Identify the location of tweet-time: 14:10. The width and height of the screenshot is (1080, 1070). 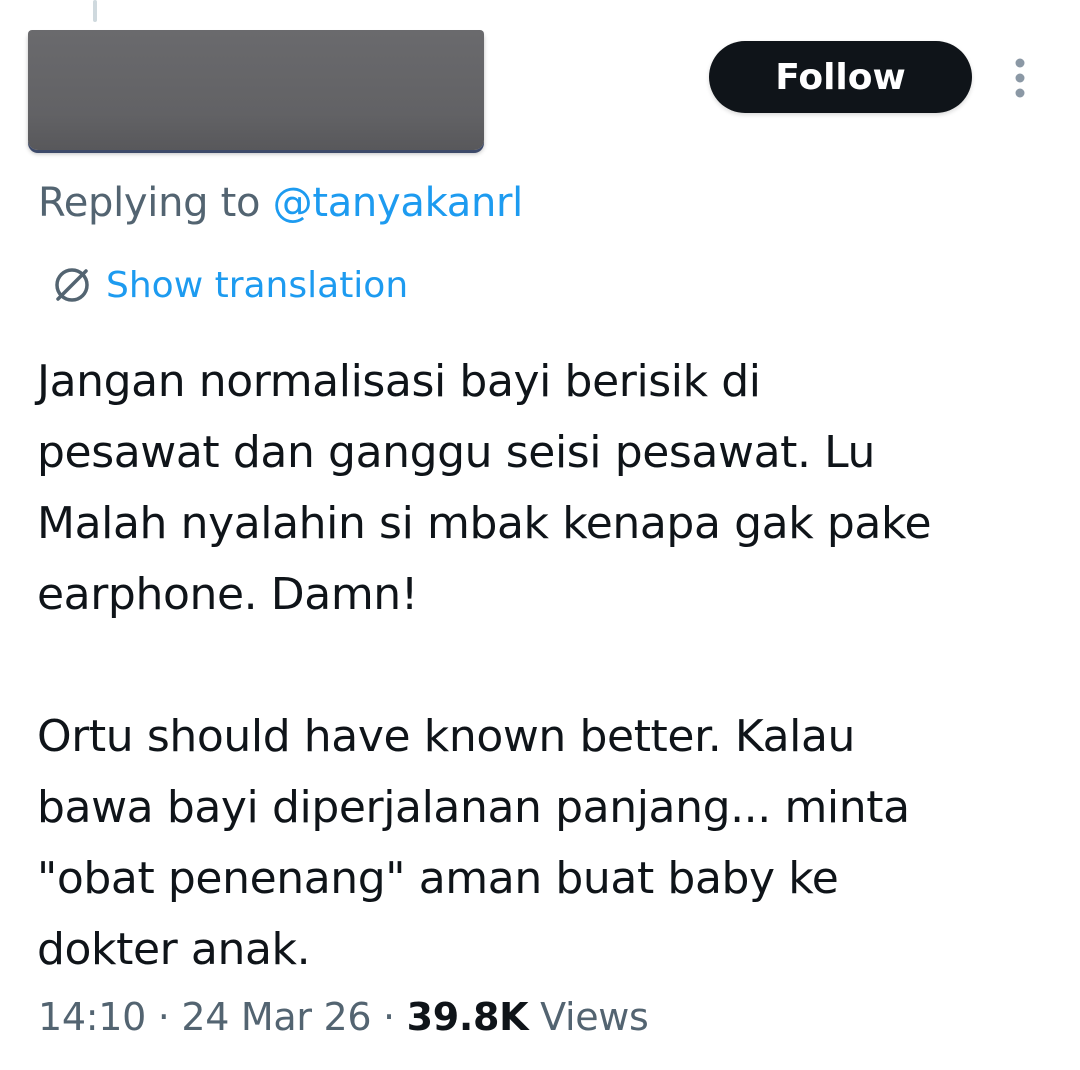
(92, 1017).